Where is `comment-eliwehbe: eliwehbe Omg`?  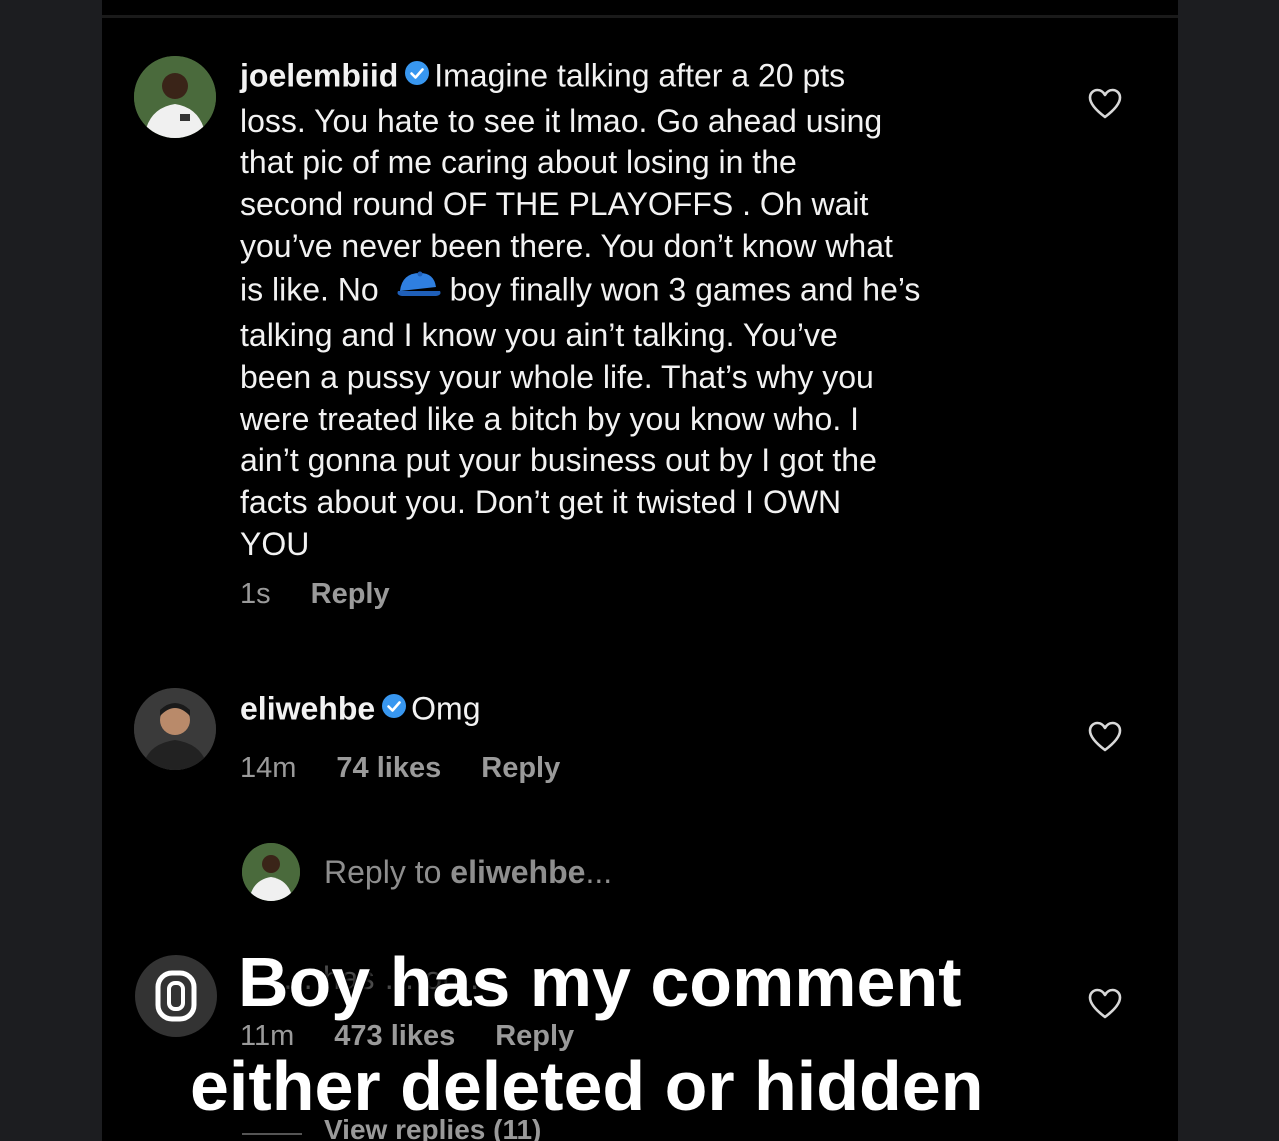 comment-eliwehbe: eliwehbe Omg is located at coordinates (360, 711).